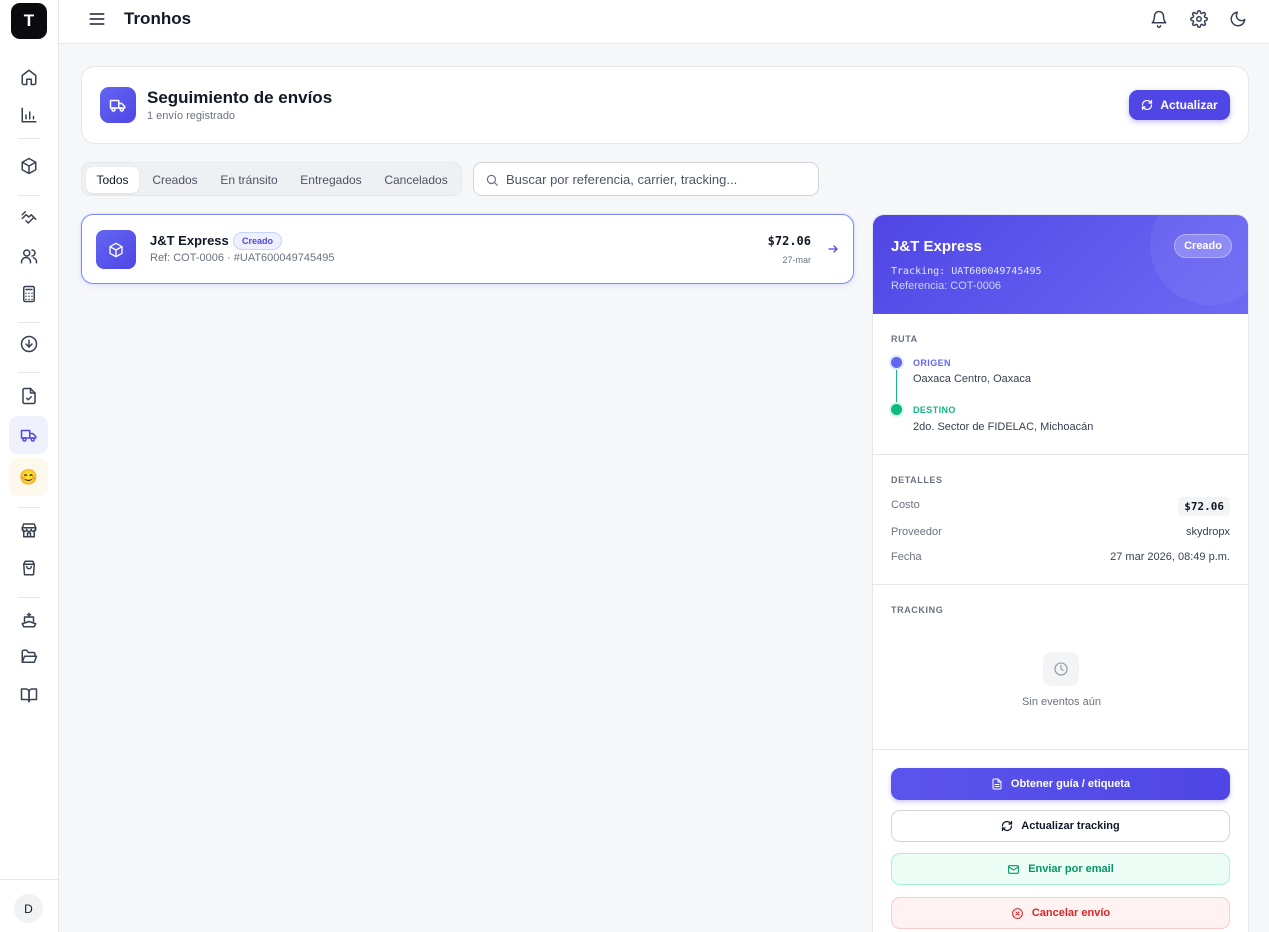  Describe the element at coordinates (240, 97) in the screenshot. I see `page-title: Seguimiento de envíos` at that location.